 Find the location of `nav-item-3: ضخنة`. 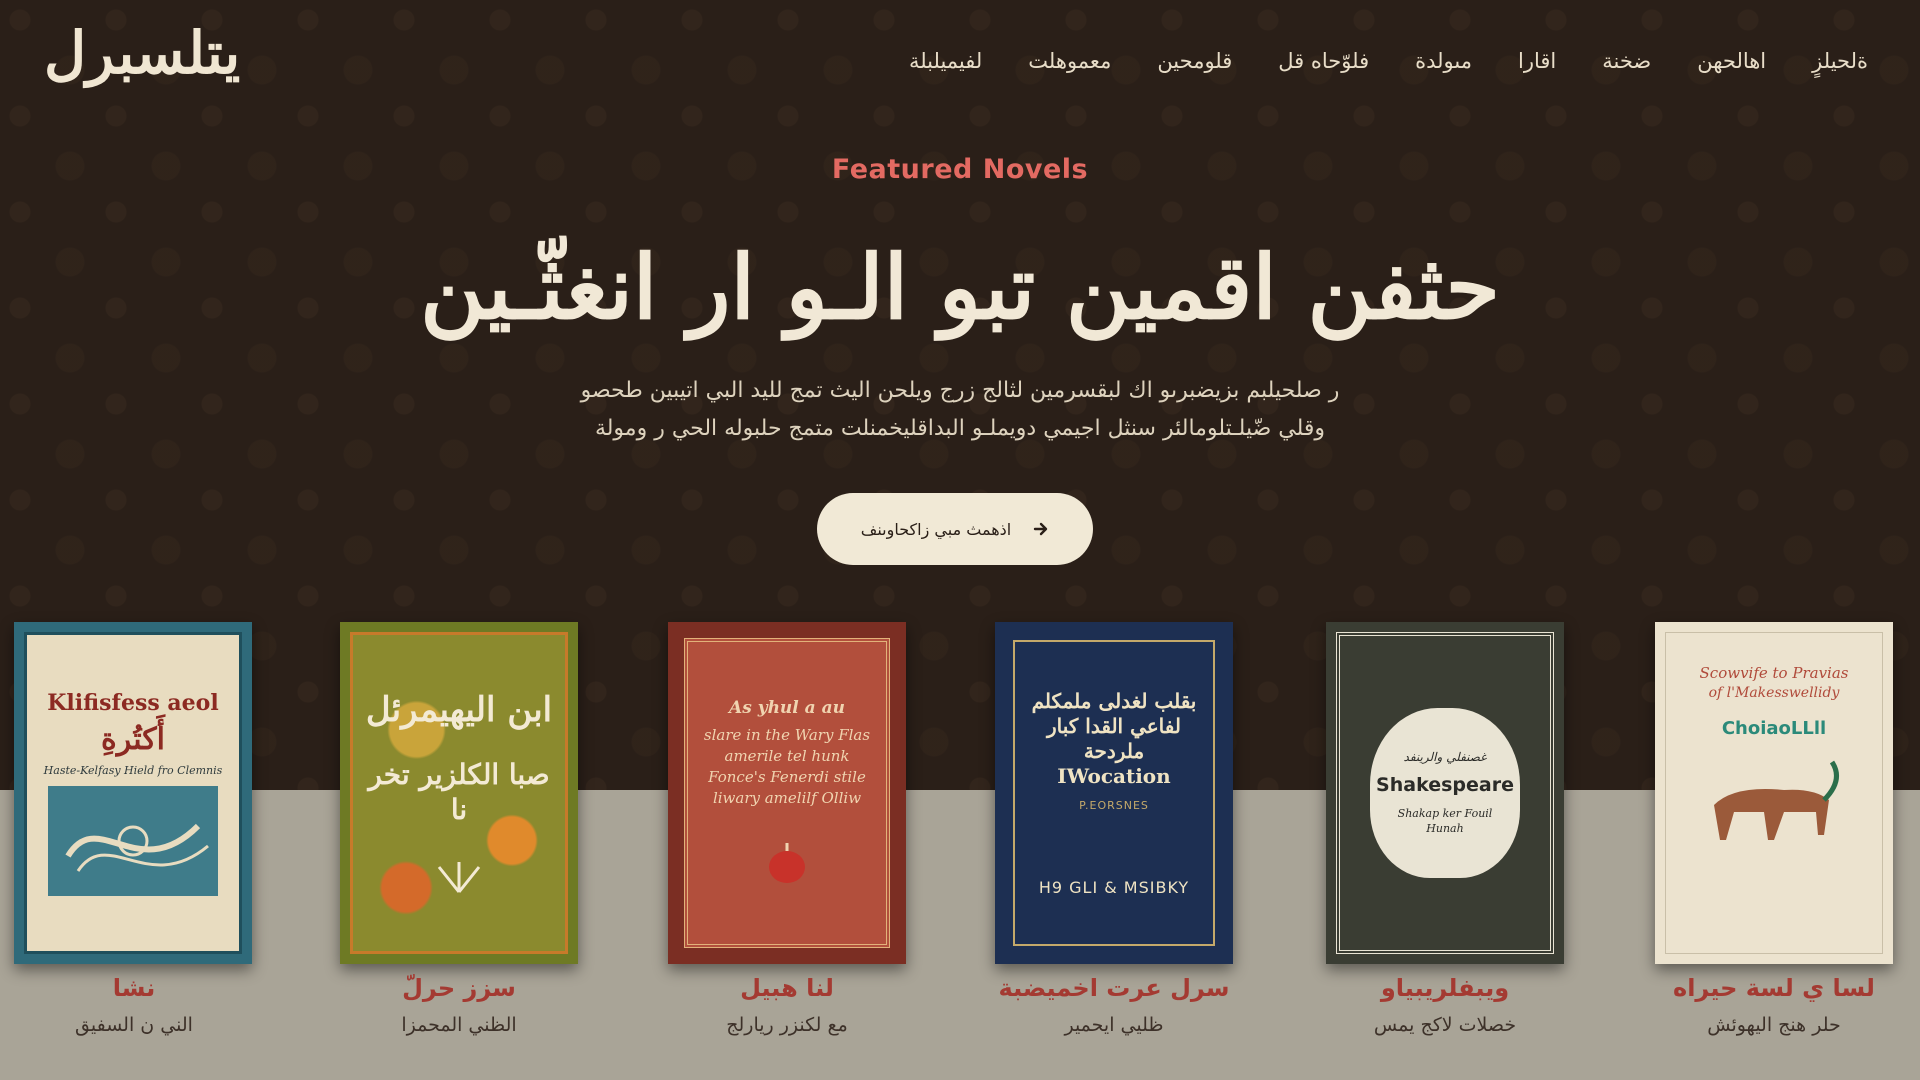

nav-item-3: ضخنة is located at coordinates (1626, 61).